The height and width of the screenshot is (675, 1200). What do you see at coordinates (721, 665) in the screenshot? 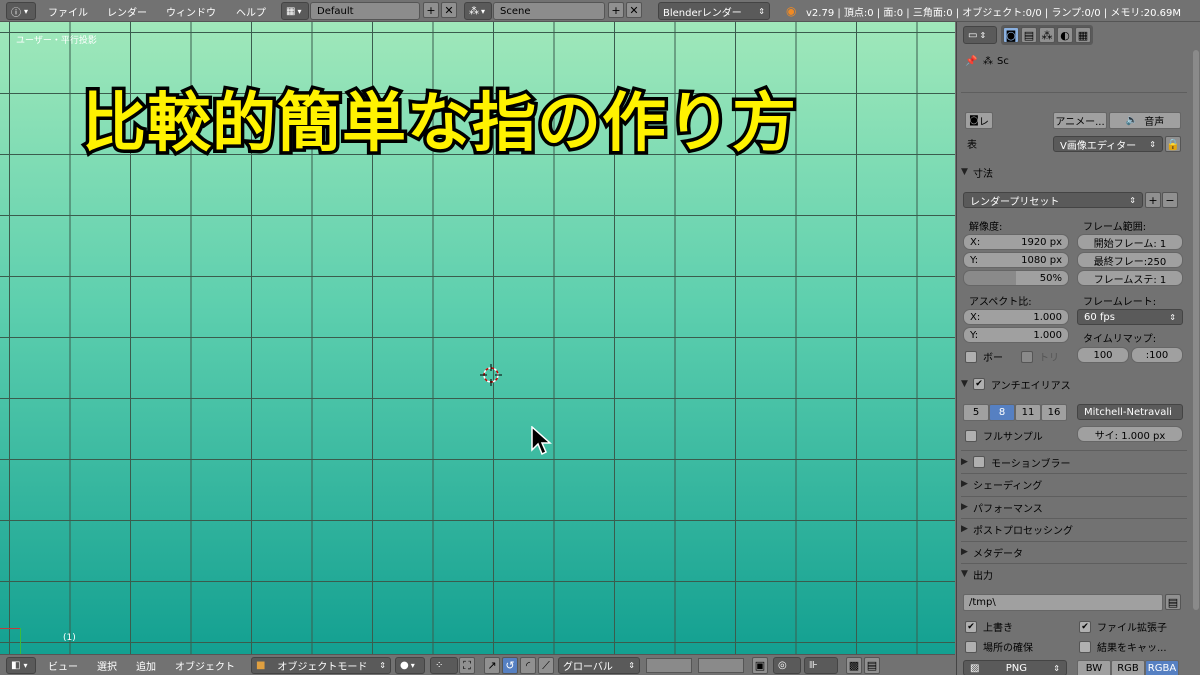
I see `layer-buttons-right` at bounding box center [721, 665].